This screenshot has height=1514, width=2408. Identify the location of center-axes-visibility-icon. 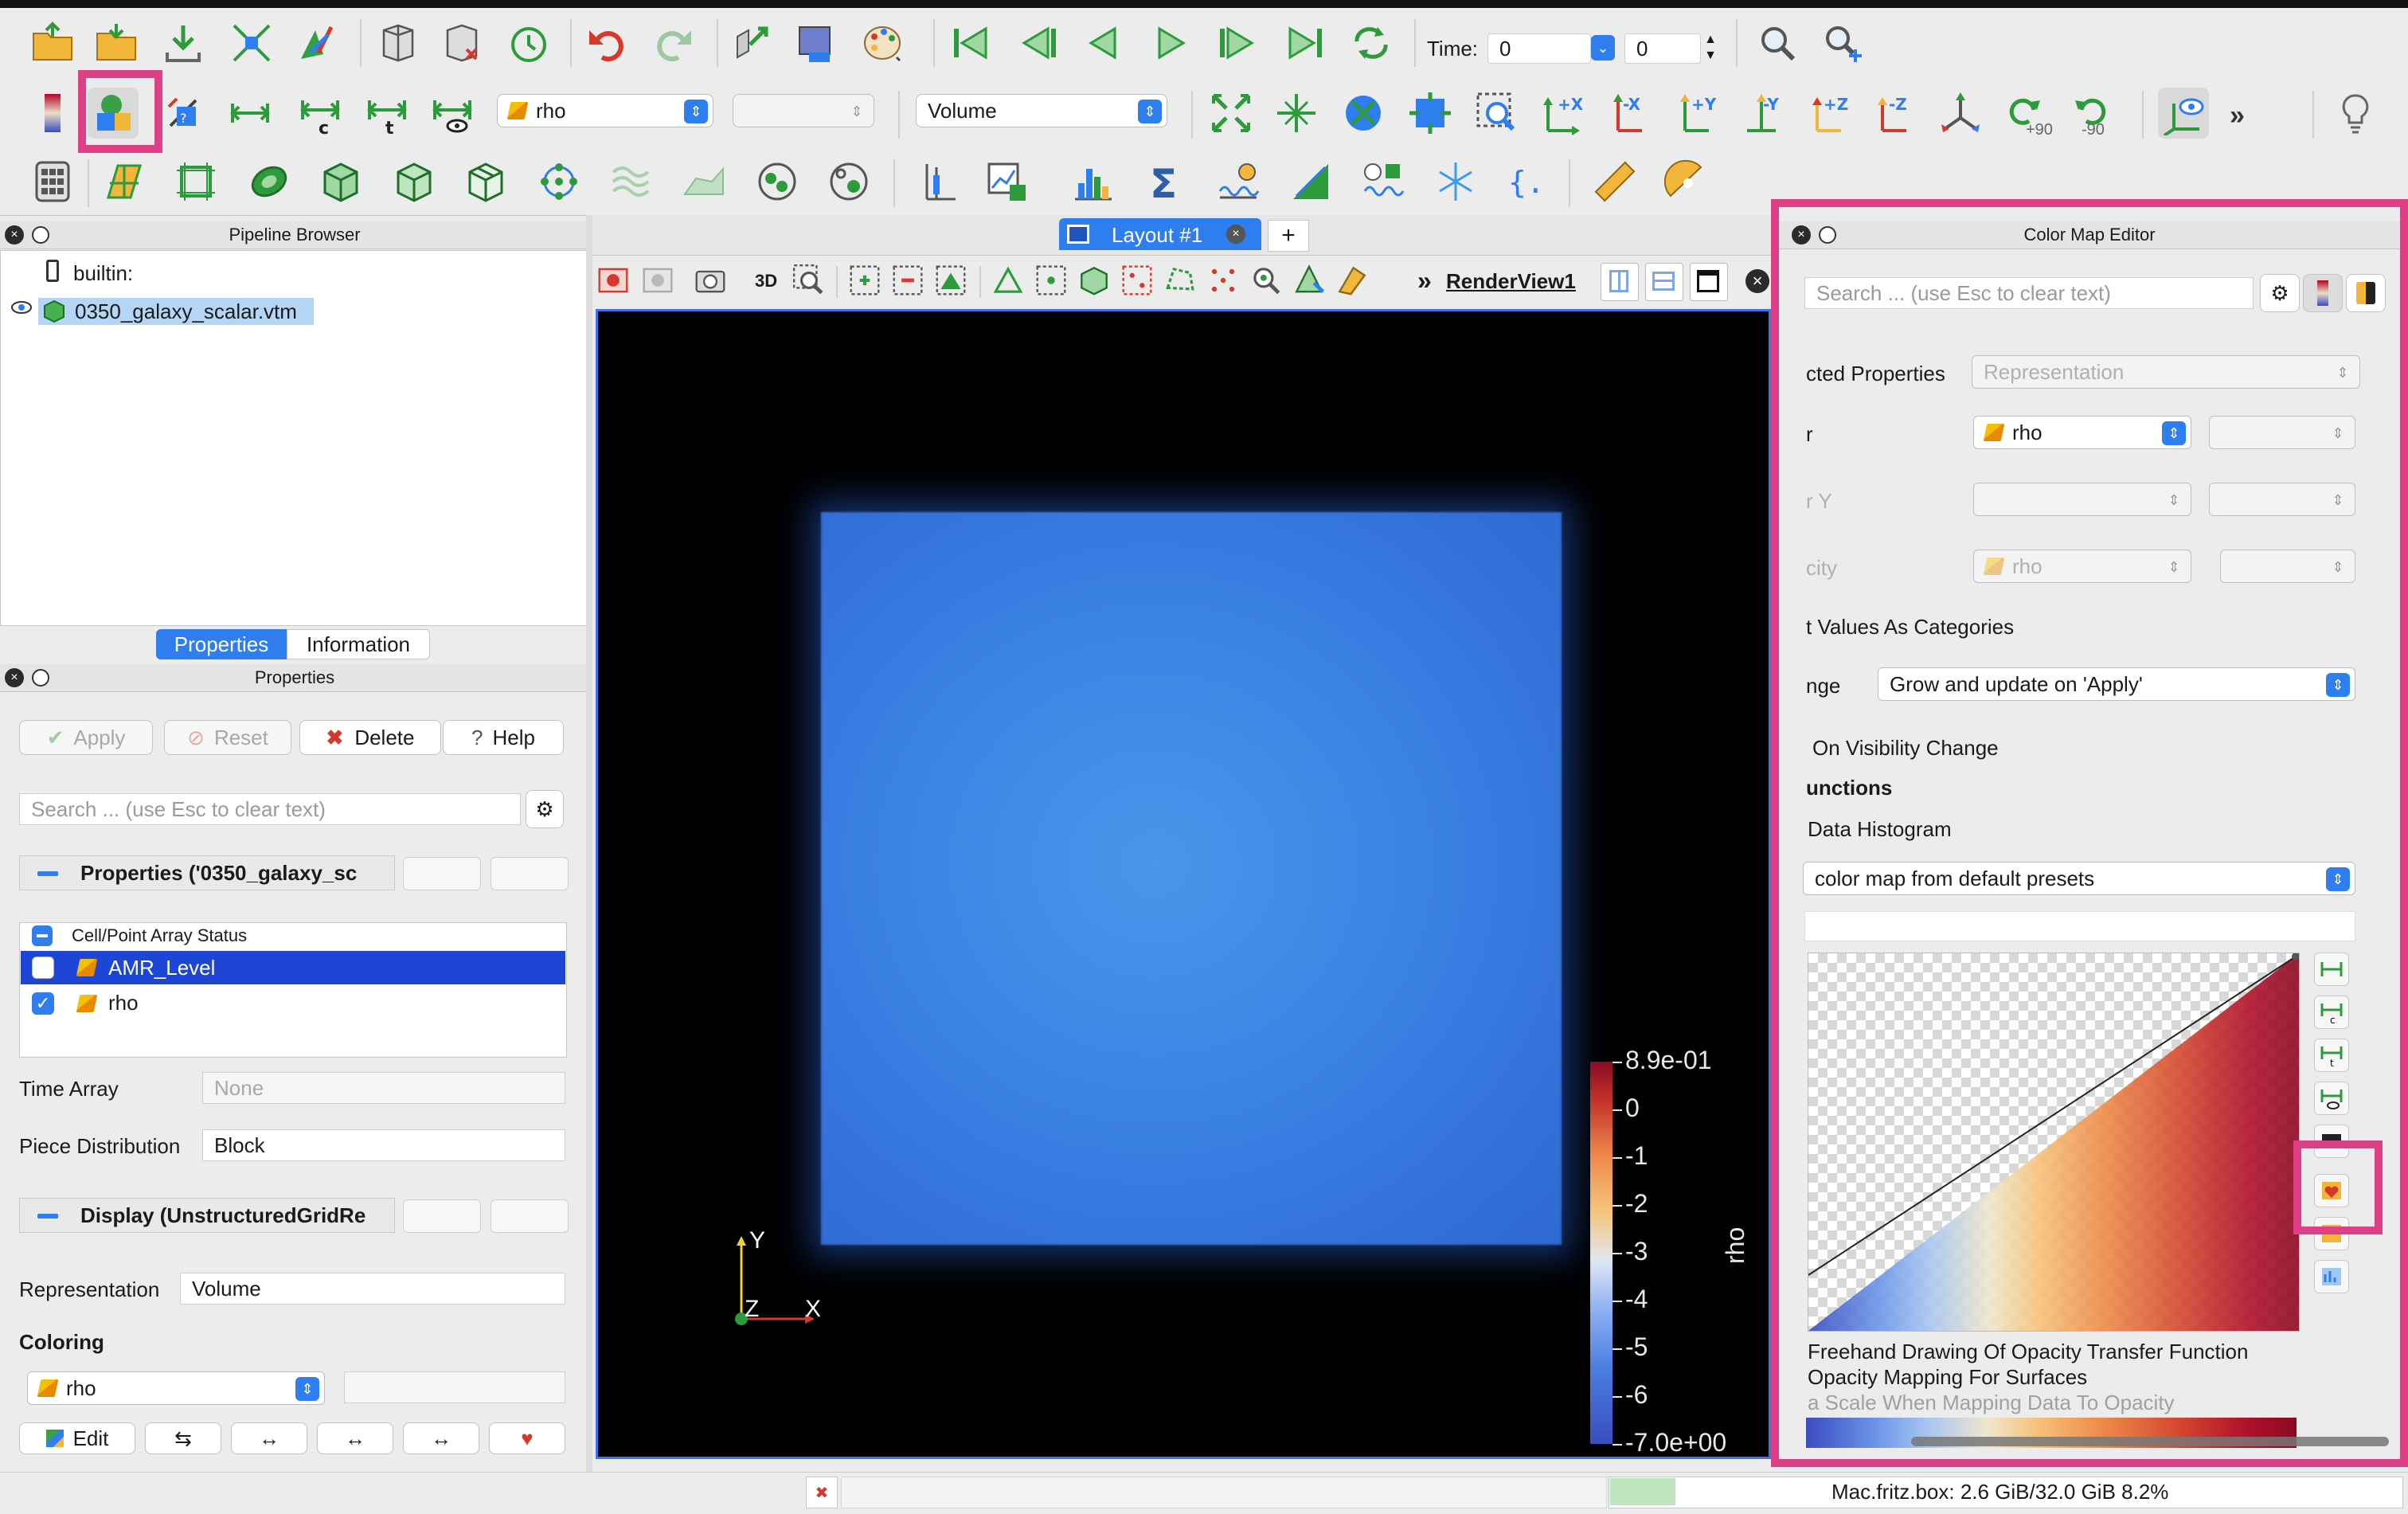
(2183, 113).